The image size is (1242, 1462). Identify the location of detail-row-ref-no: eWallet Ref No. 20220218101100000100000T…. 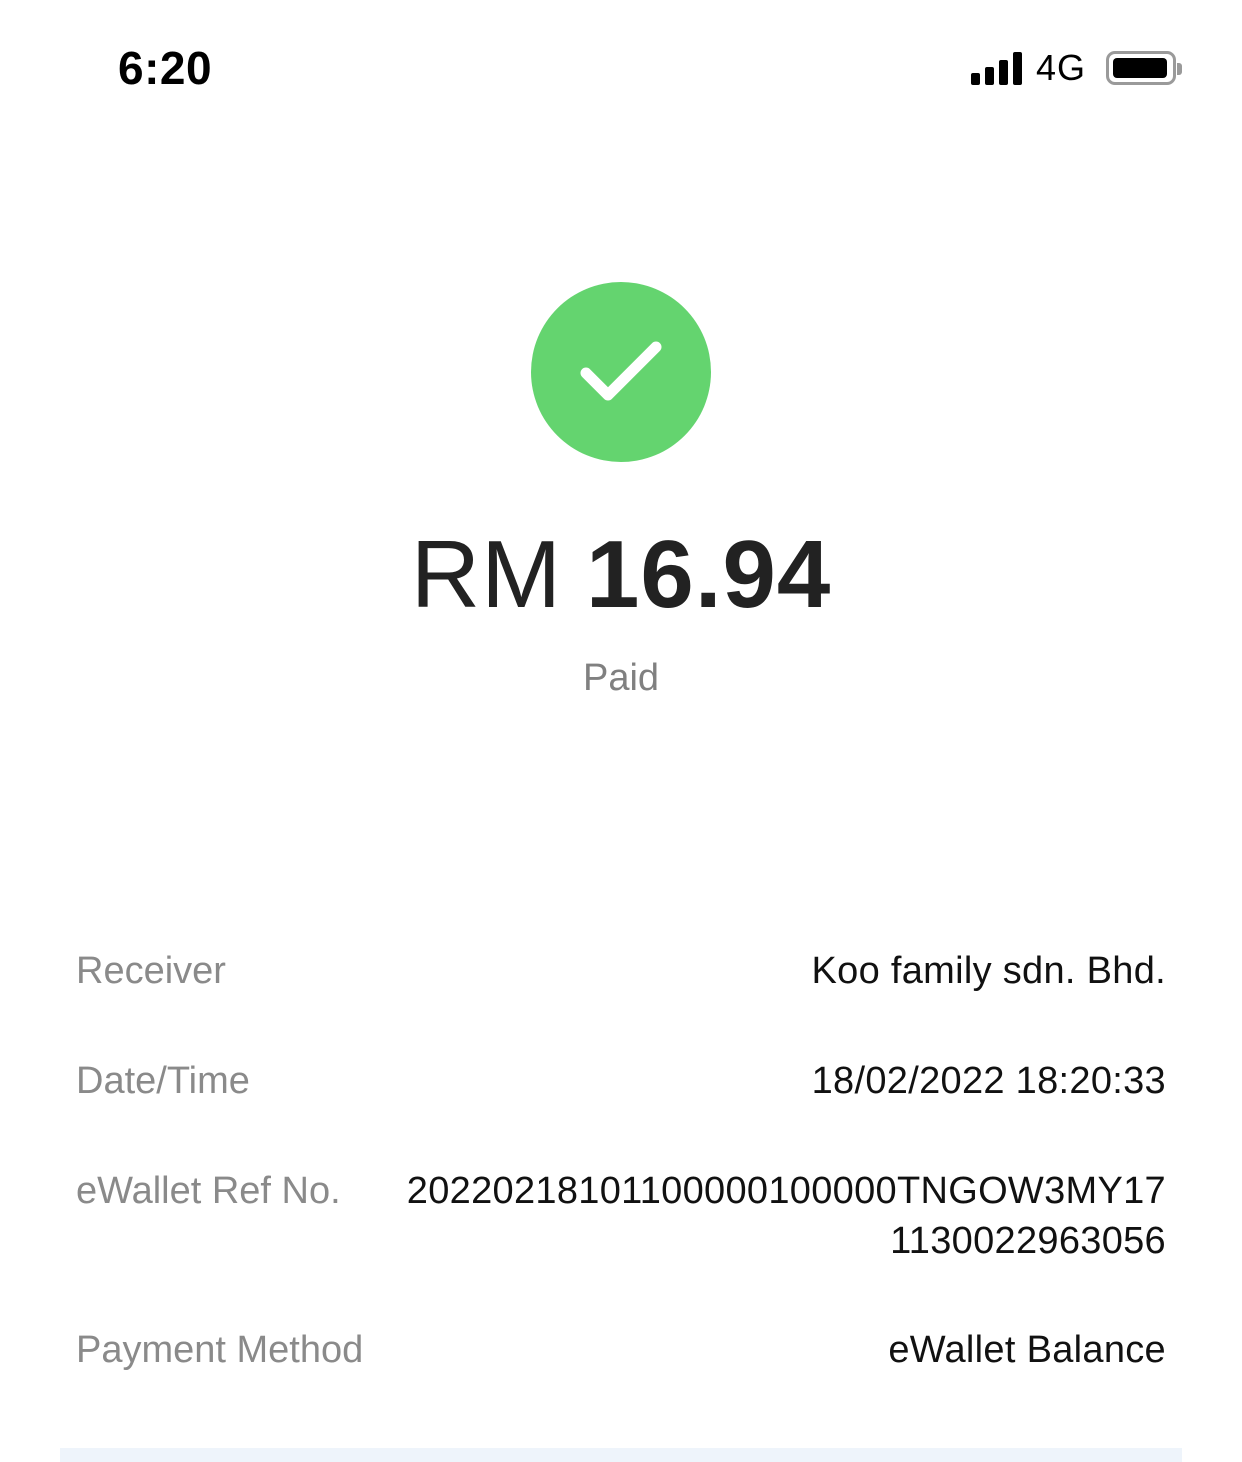
(621, 1216).